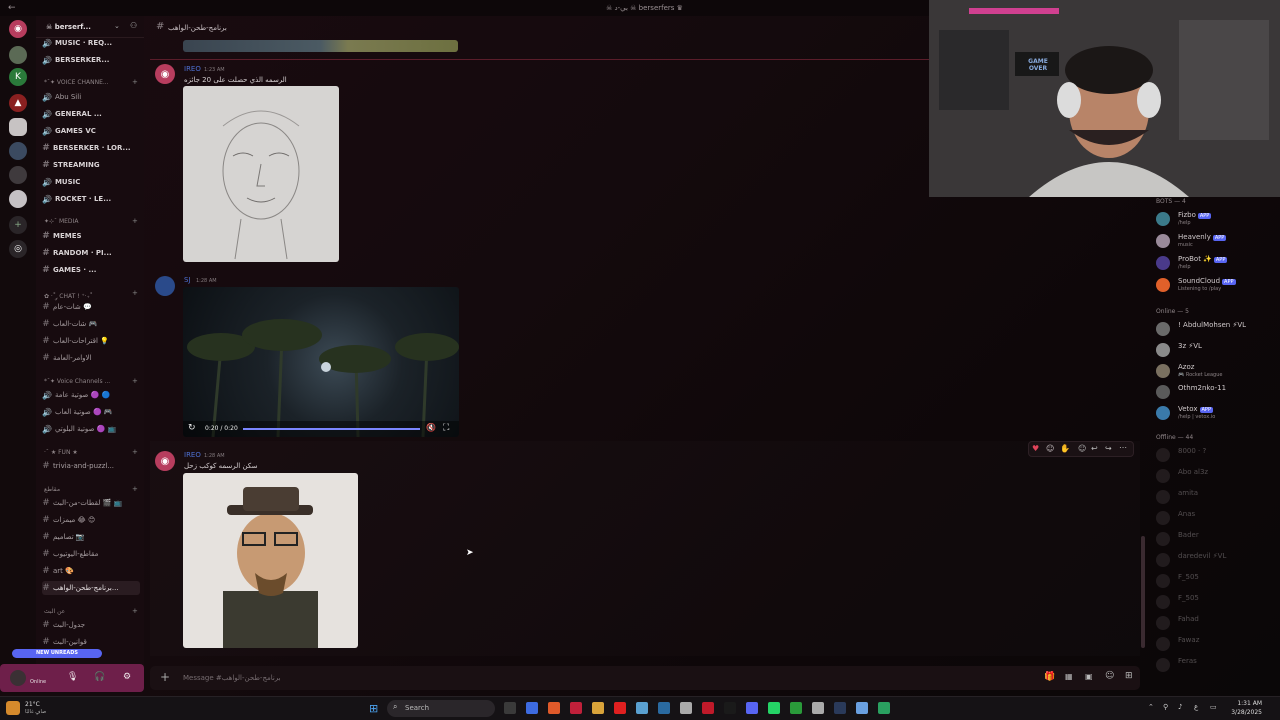 The width and height of the screenshot is (1280, 720). I want to click on chevron-down-icon: ⌄, so click(117, 26).